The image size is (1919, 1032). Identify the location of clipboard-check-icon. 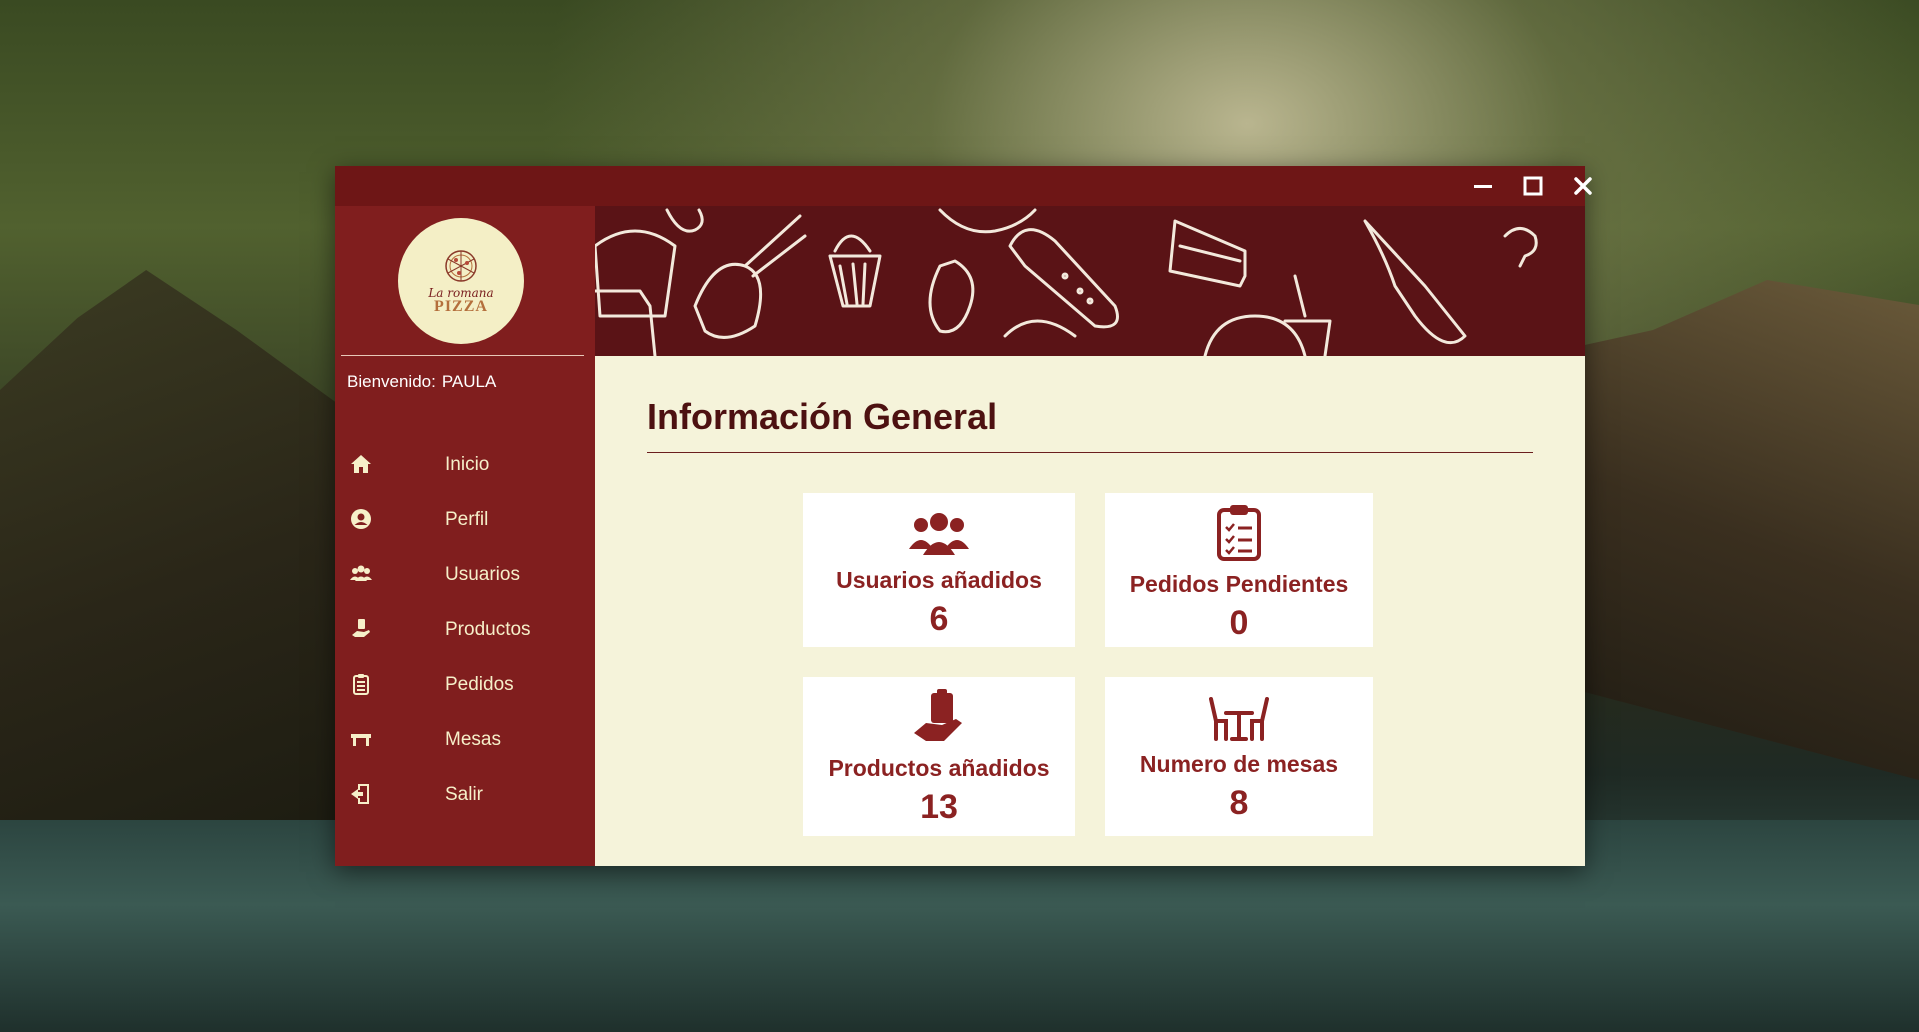
(1239, 533).